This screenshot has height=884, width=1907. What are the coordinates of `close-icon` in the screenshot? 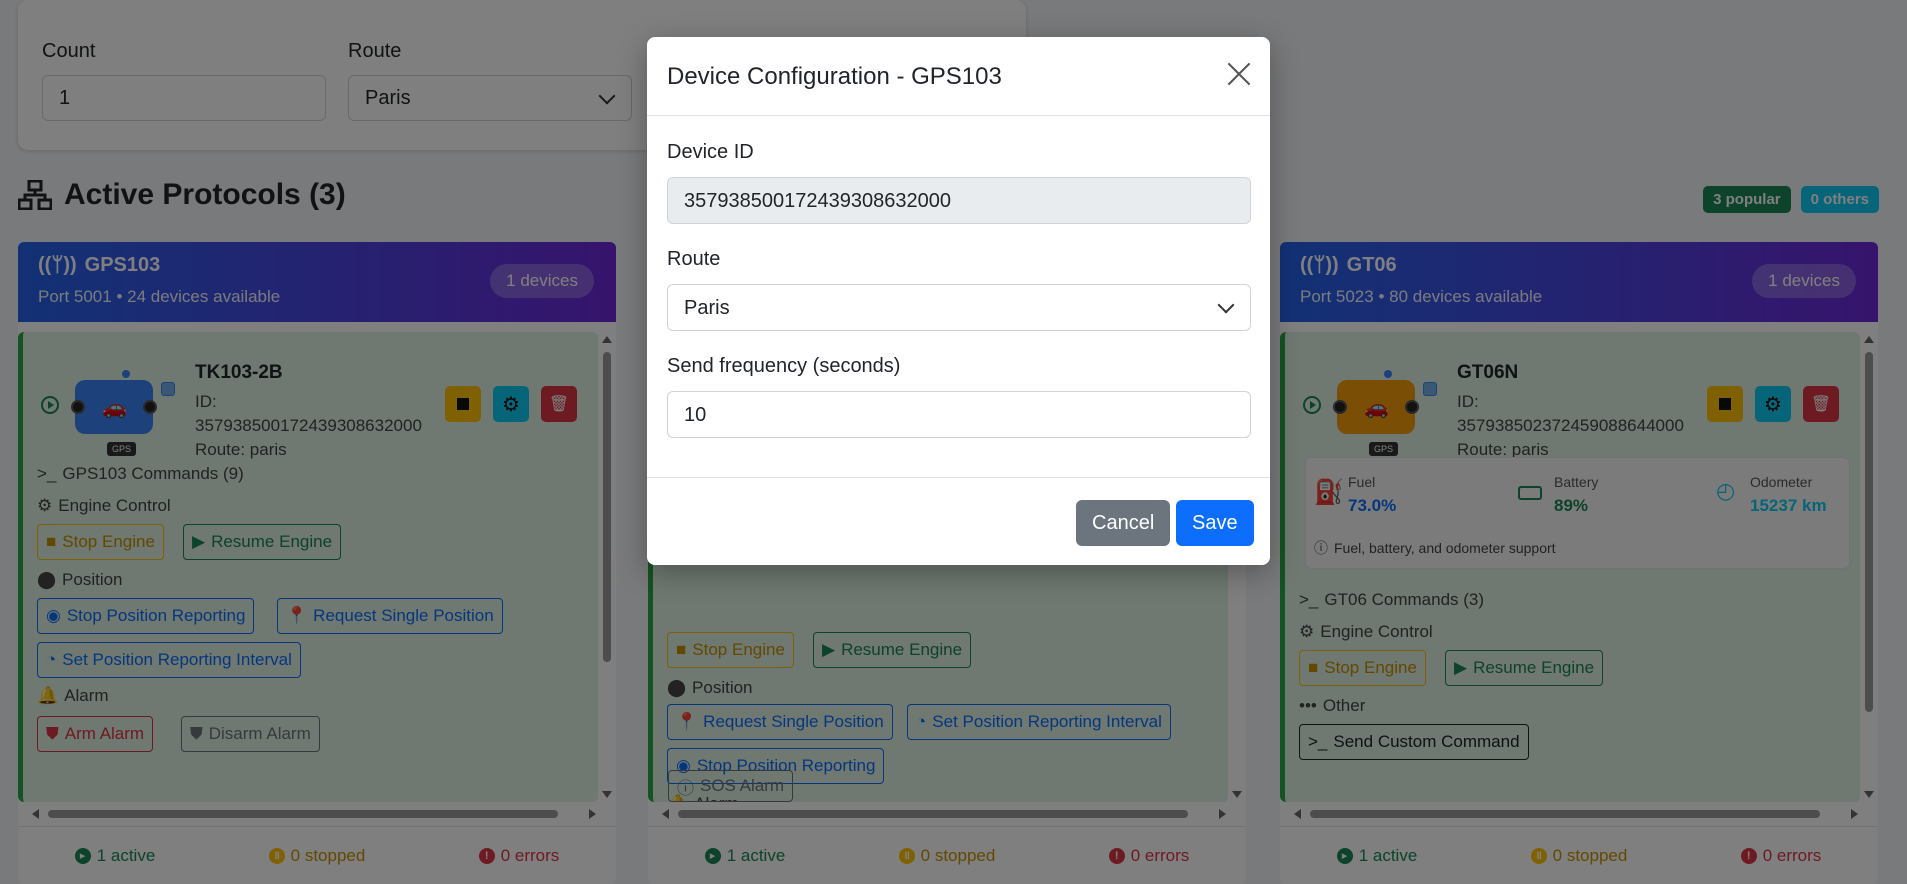 It's located at (1239, 74).